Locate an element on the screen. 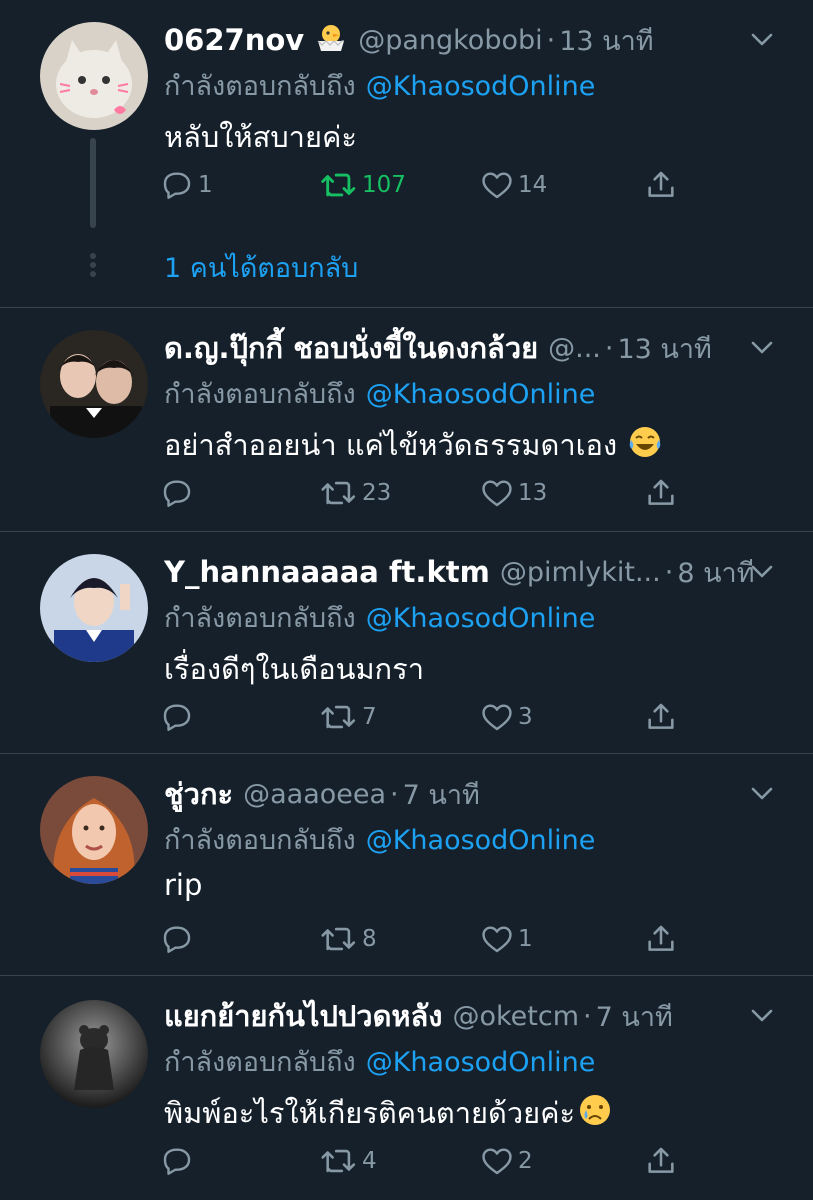 This screenshot has height=1200, width=813. tweet-text: อย่าสำออยน่า แค่ไข้หวัดธรรมดาเอง is located at coordinates (413, 445).